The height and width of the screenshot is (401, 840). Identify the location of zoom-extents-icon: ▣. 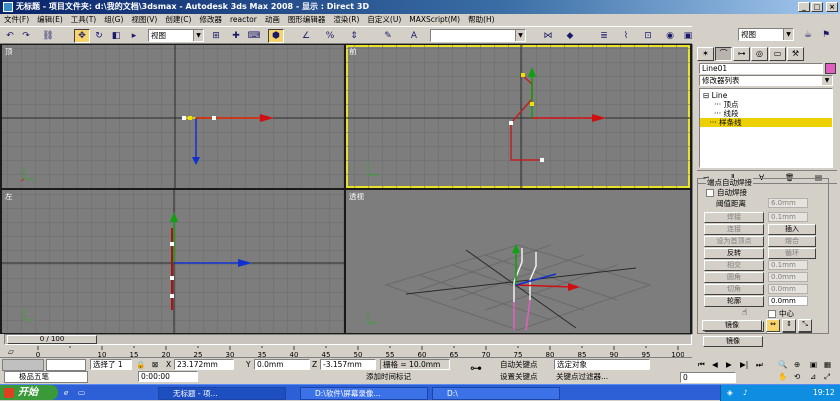
(813, 364).